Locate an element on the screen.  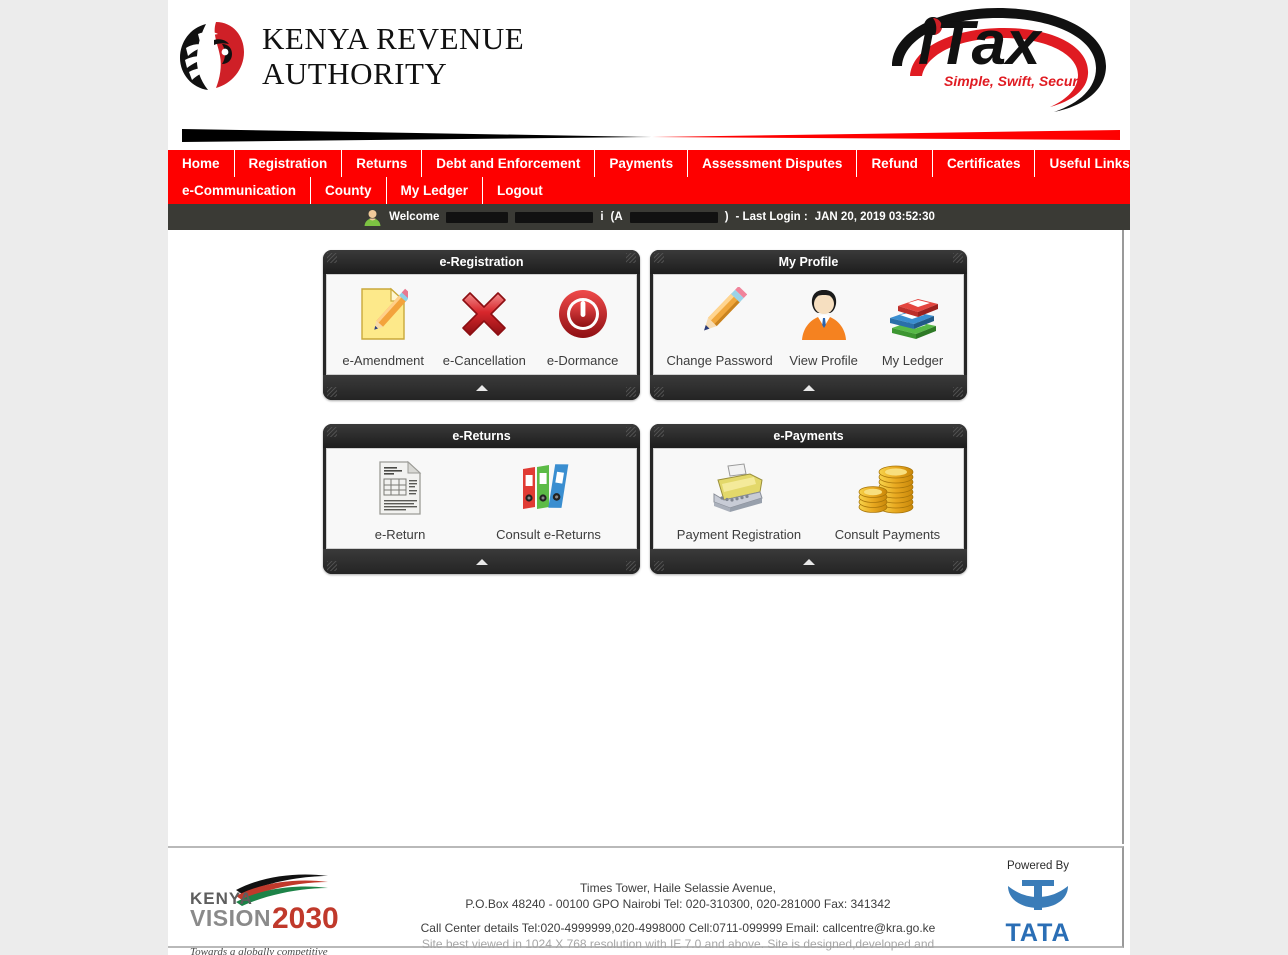
welcome-prefix: Welcome is located at coordinates (414, 217).